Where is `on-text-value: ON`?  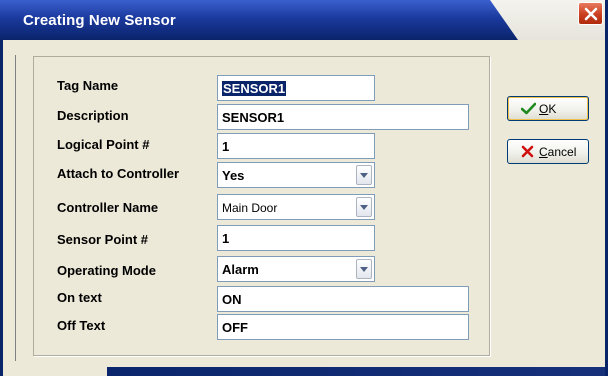 on-text-value: ON is located at coordinates (232, 299).